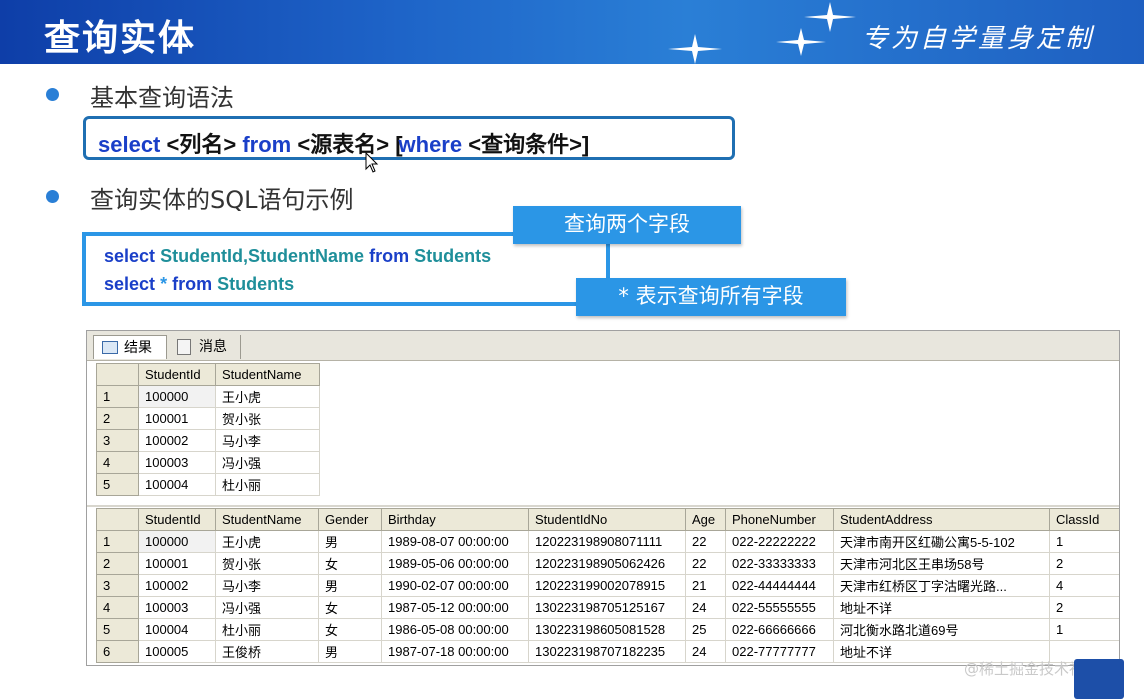  I want to click on table-row: 2 100001 贺小张, so click(208, 418).